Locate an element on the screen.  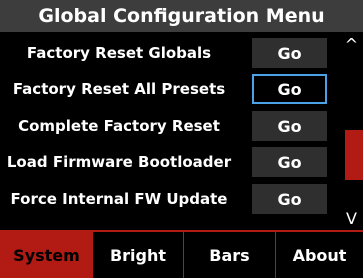
menu-row-load-firmware-bootloader: Load Firmware Bootloader Go is located at coordinates (170, 162).